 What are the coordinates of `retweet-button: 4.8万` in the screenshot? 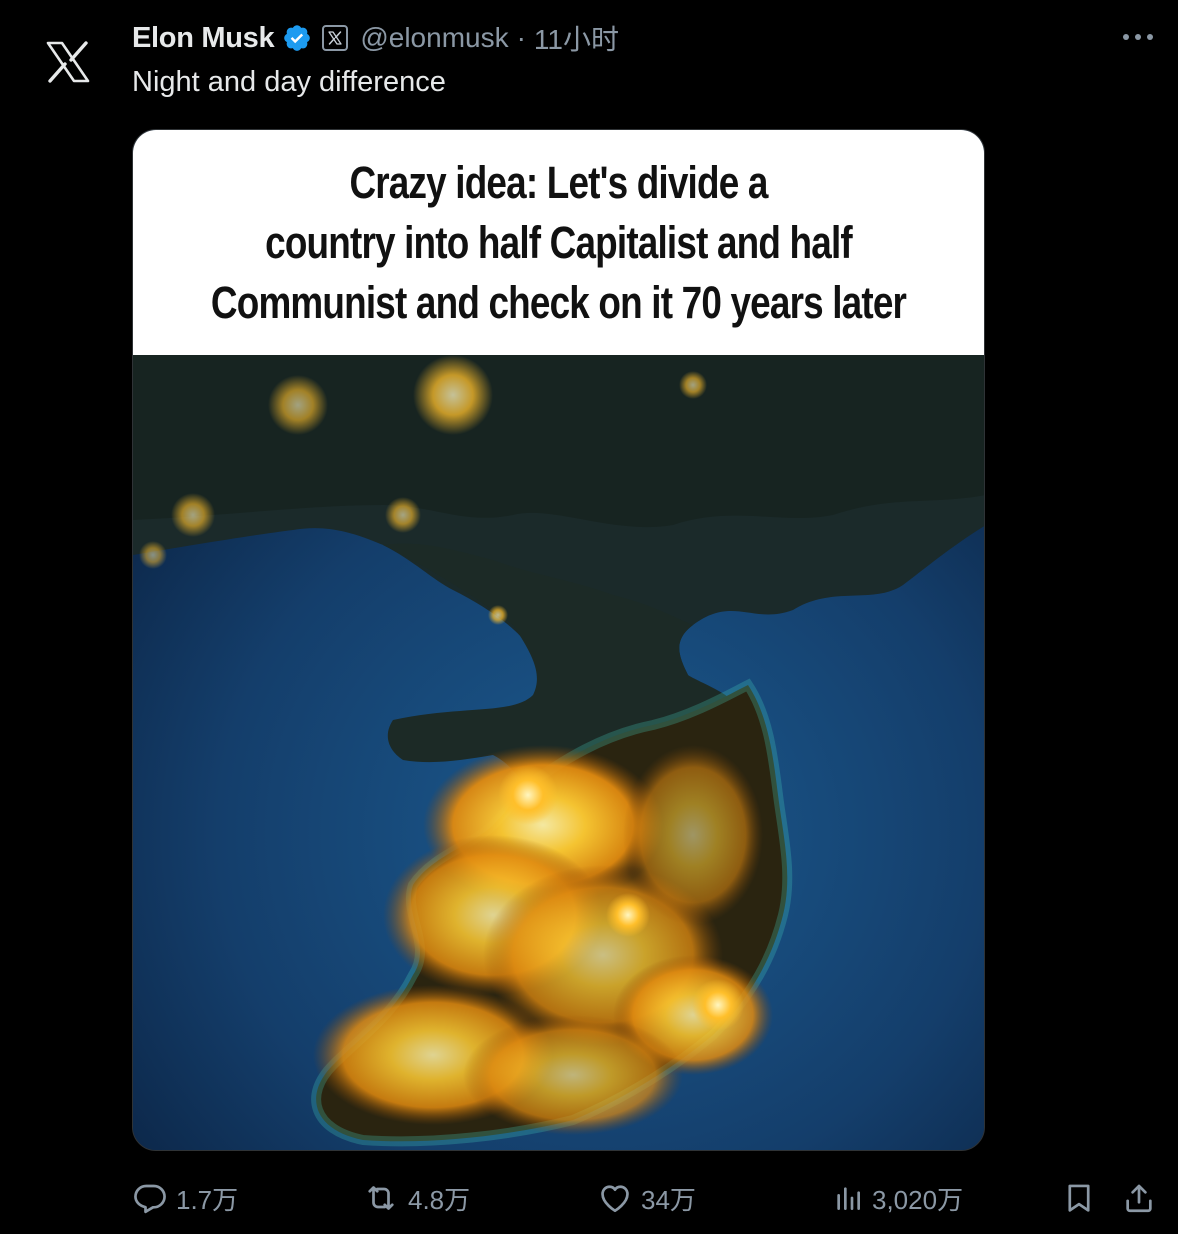 It's located at (416, 1198).